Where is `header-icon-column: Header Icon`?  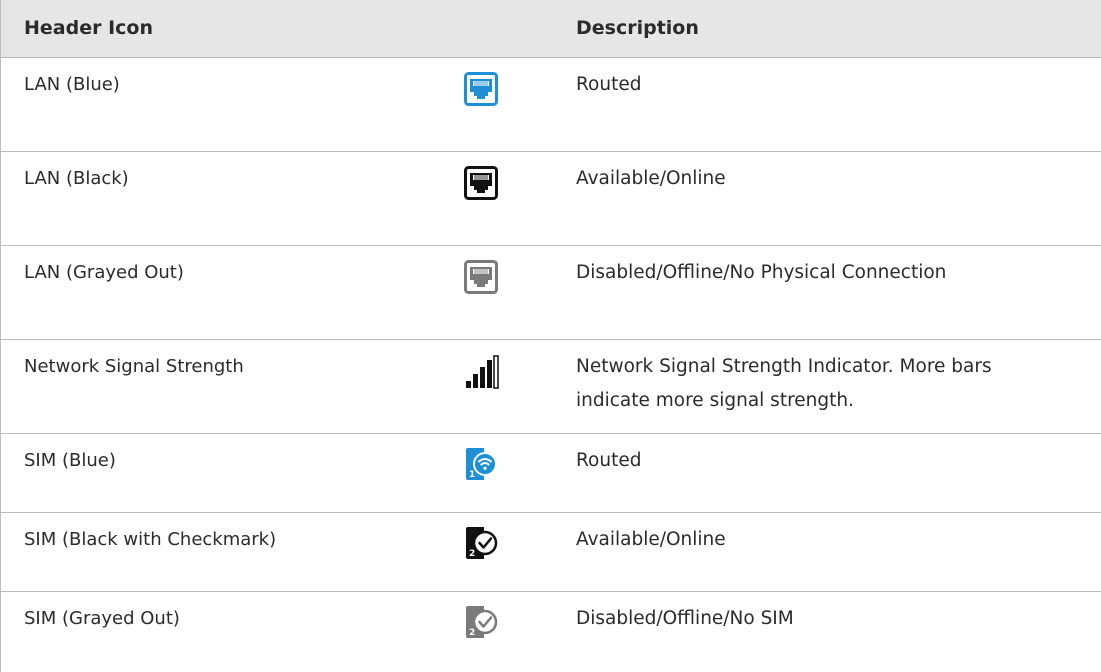
header-icon-column: Header Icon is located at coordinates (88, 28).